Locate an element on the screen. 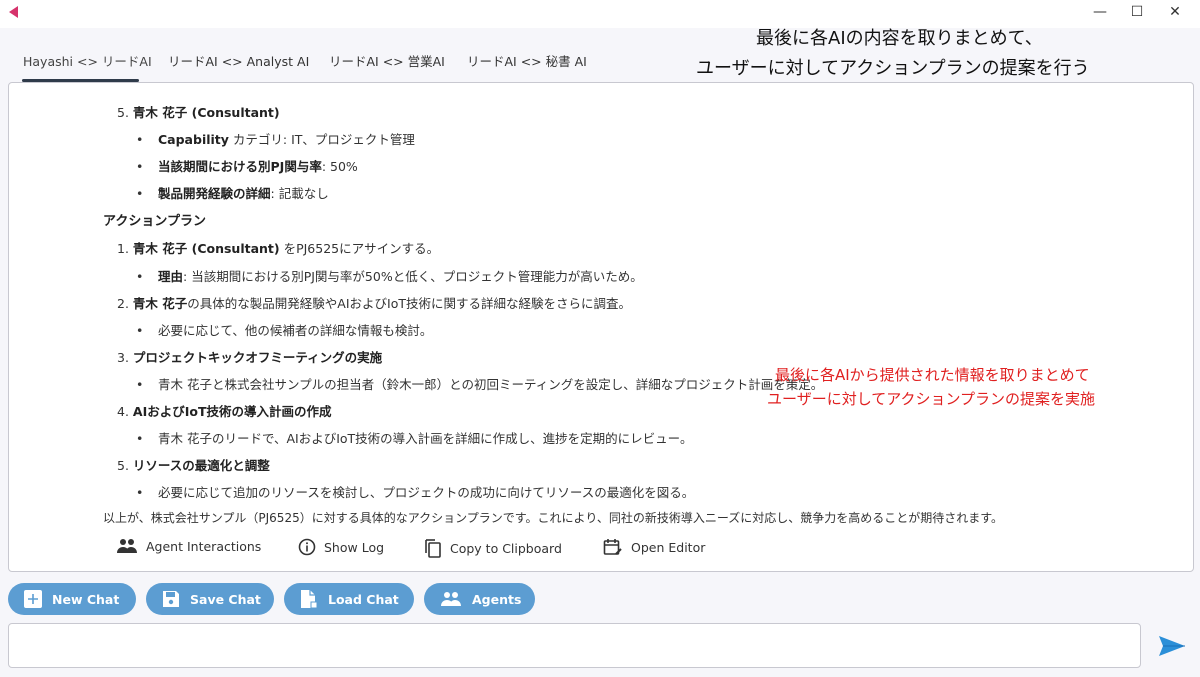  chat-input is located at coordinates (574, 645).